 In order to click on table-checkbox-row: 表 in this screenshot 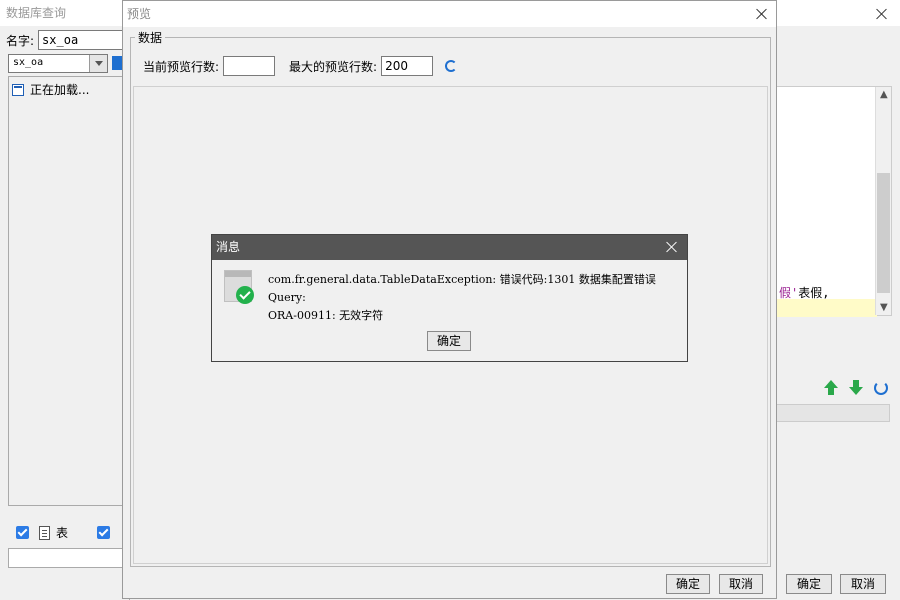, I will do `click(42, 532)`.